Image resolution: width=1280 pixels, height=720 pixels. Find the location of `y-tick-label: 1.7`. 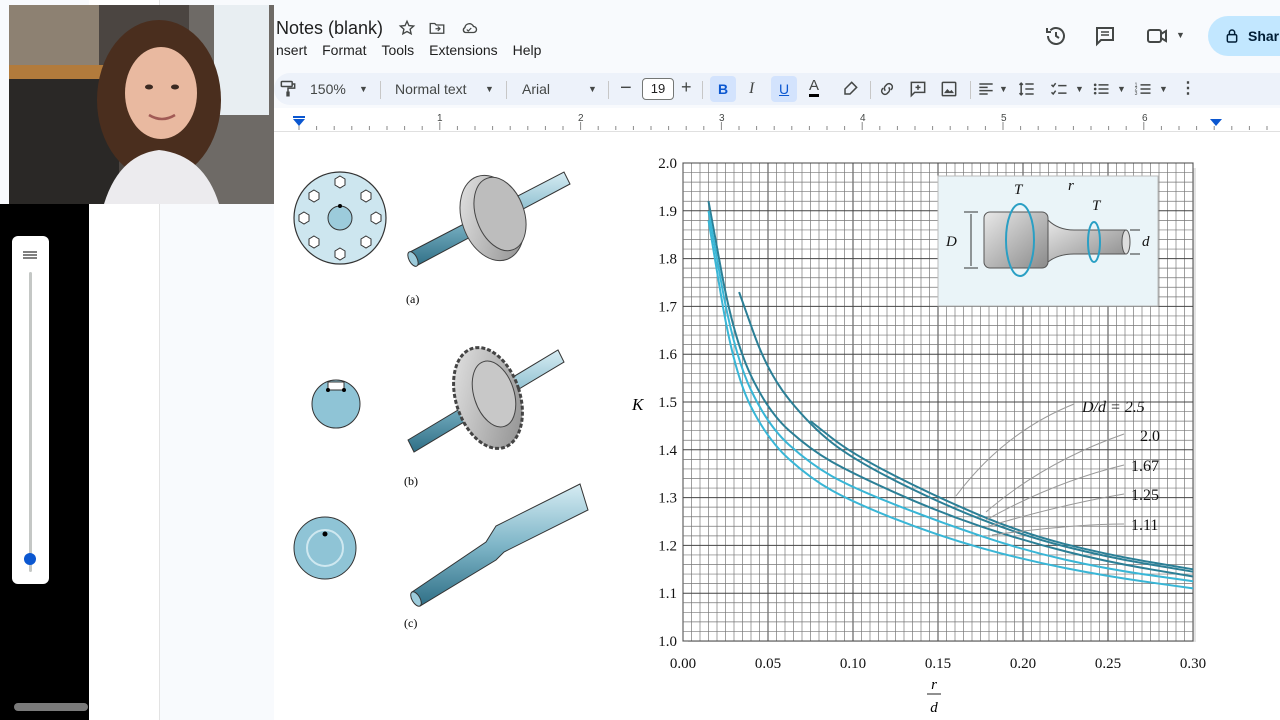

y-tick-label: 1.7 is located at coordinates (667, 307).